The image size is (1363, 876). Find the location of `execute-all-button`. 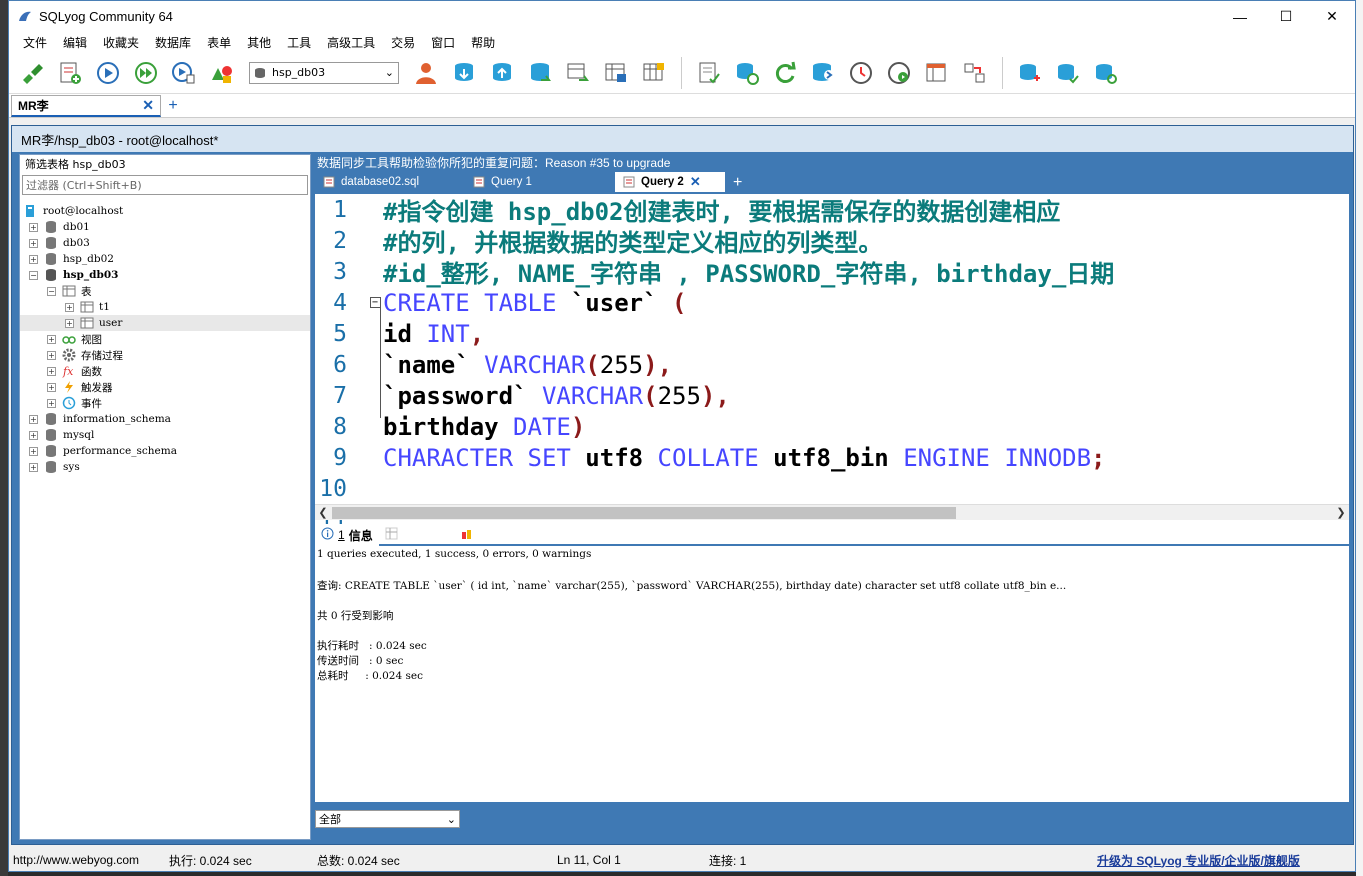

execute-all-button is located at coordinates (146, 73).